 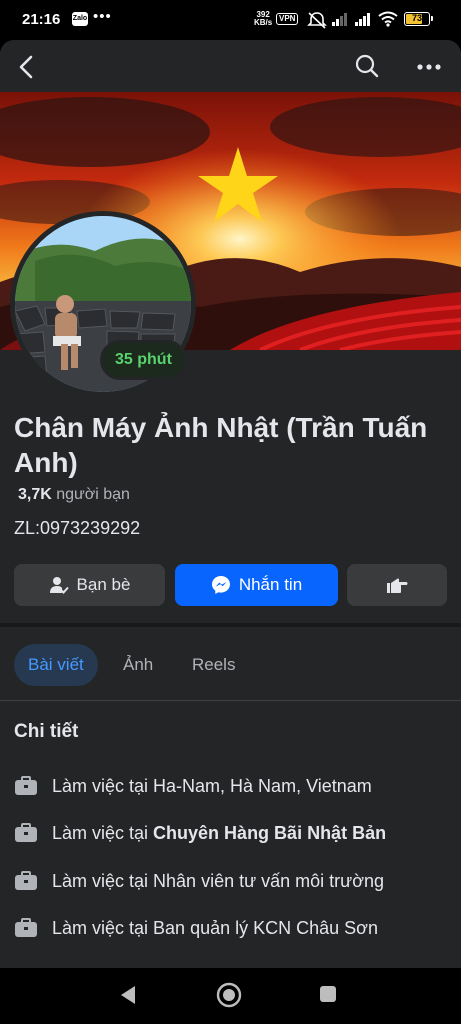 What do you see at coordinates (59, 585) in the screenshot?
I see `friends-check-icon` at bounding box center [59, 585].